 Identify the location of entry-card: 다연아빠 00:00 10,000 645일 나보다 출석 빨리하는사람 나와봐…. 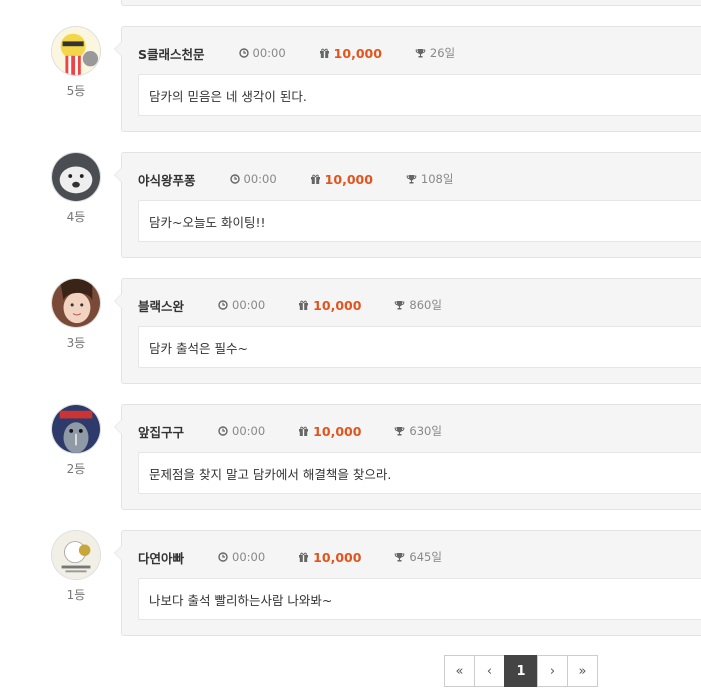
(407, 583).